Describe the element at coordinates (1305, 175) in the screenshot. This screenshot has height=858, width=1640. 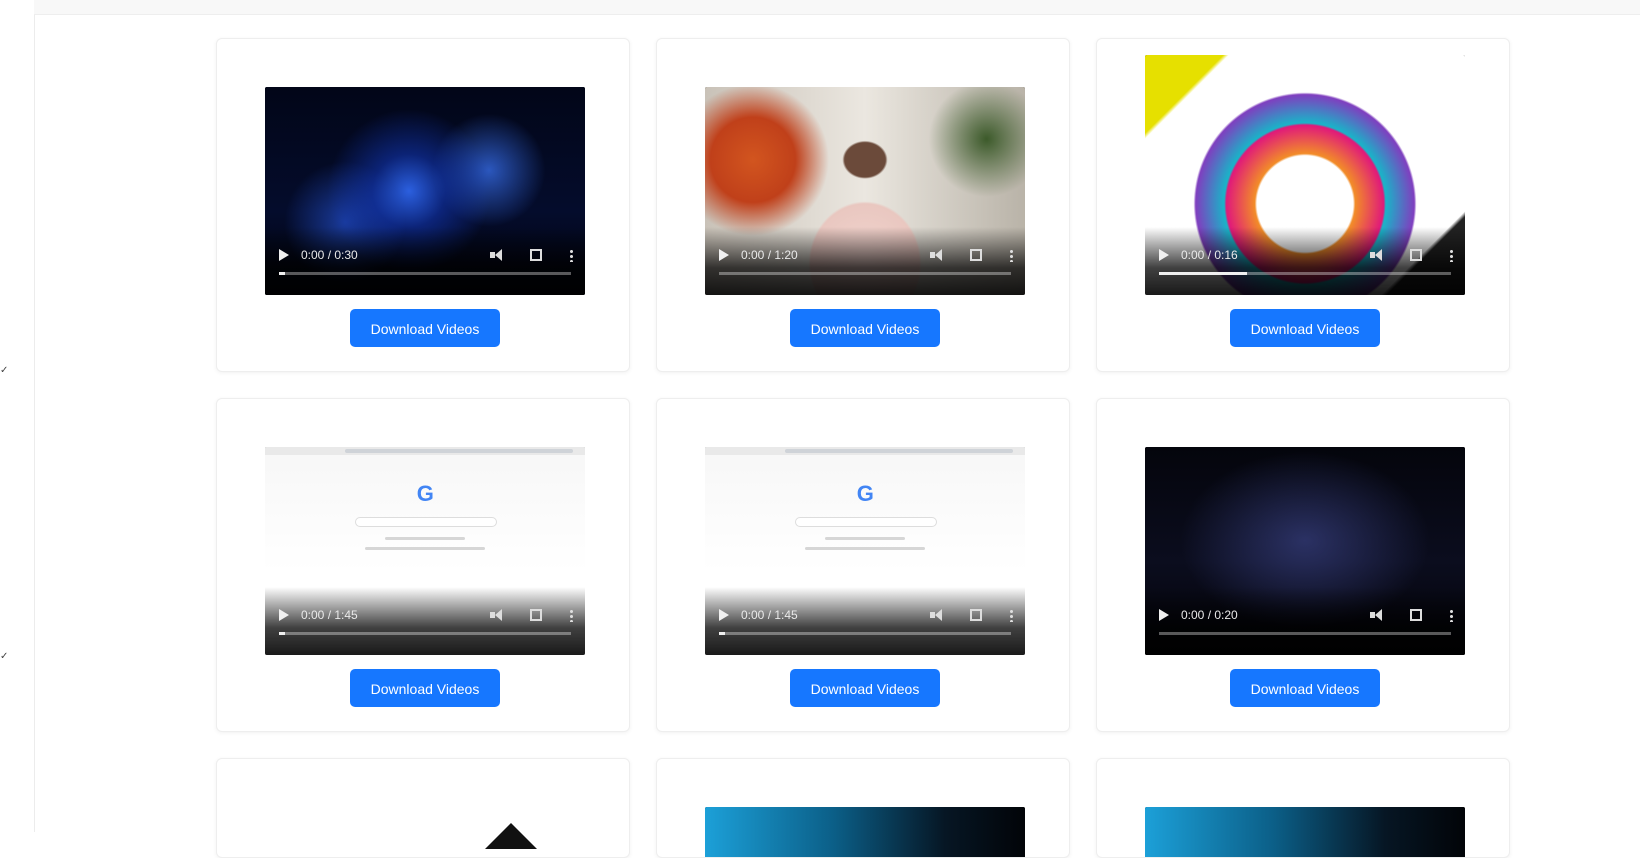
I see `video-player: 0:00 / 0:16` at that location.